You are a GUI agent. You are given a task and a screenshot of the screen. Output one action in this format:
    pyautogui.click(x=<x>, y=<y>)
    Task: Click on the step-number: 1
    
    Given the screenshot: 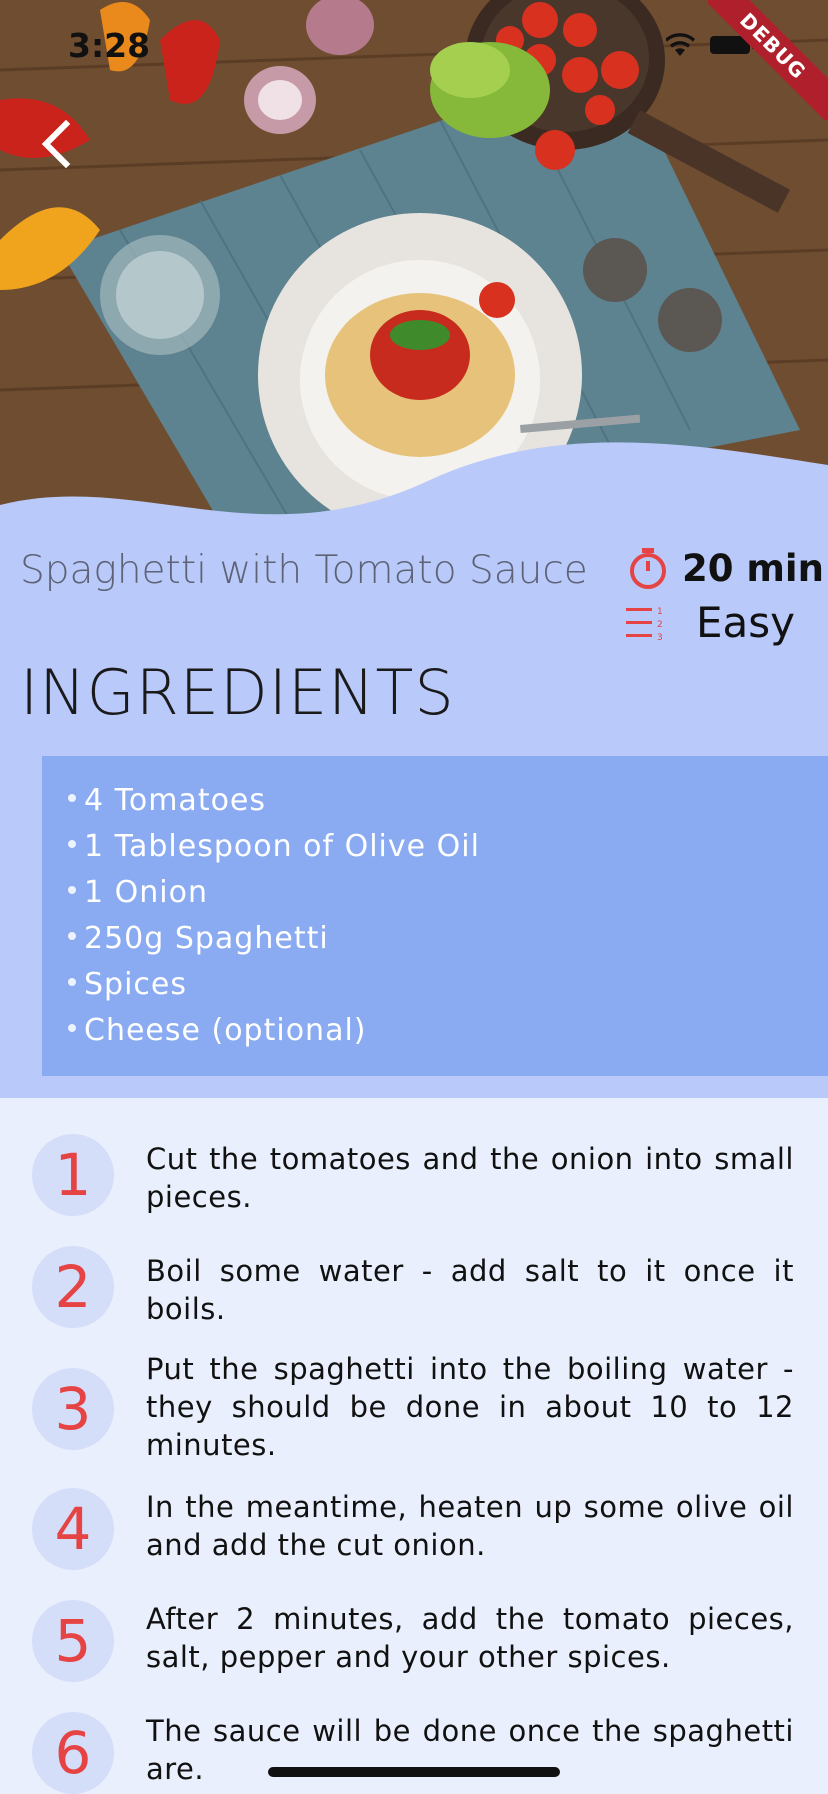 What is the action you would take?
    pyautogui.click(x=73, y=1175)
    